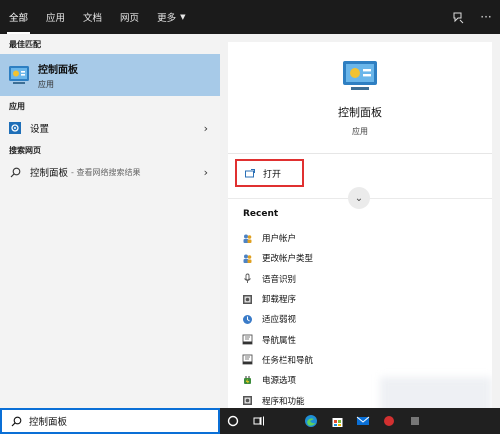 This screenshot has height=434, width=500. What do you see at coordinates (250, 172) in the screenshot?
I see `open-icon` at bounding box center [250, 172].